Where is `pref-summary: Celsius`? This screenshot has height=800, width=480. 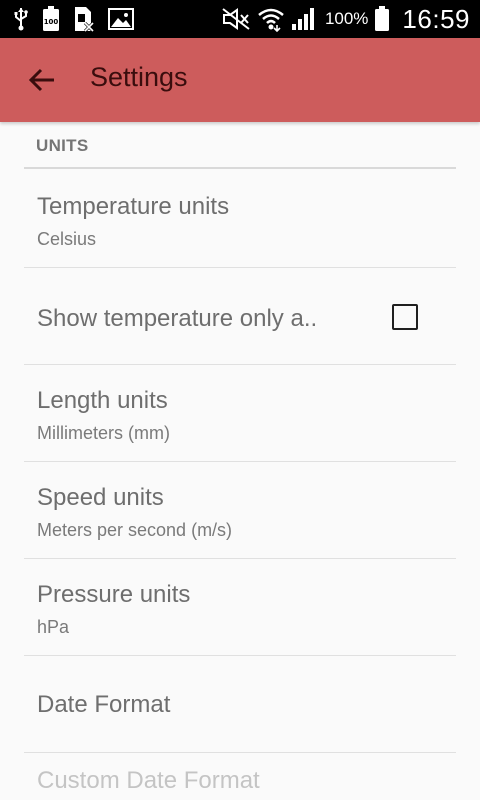
pref-summary: Celsius is located at coordinates (67, 239).